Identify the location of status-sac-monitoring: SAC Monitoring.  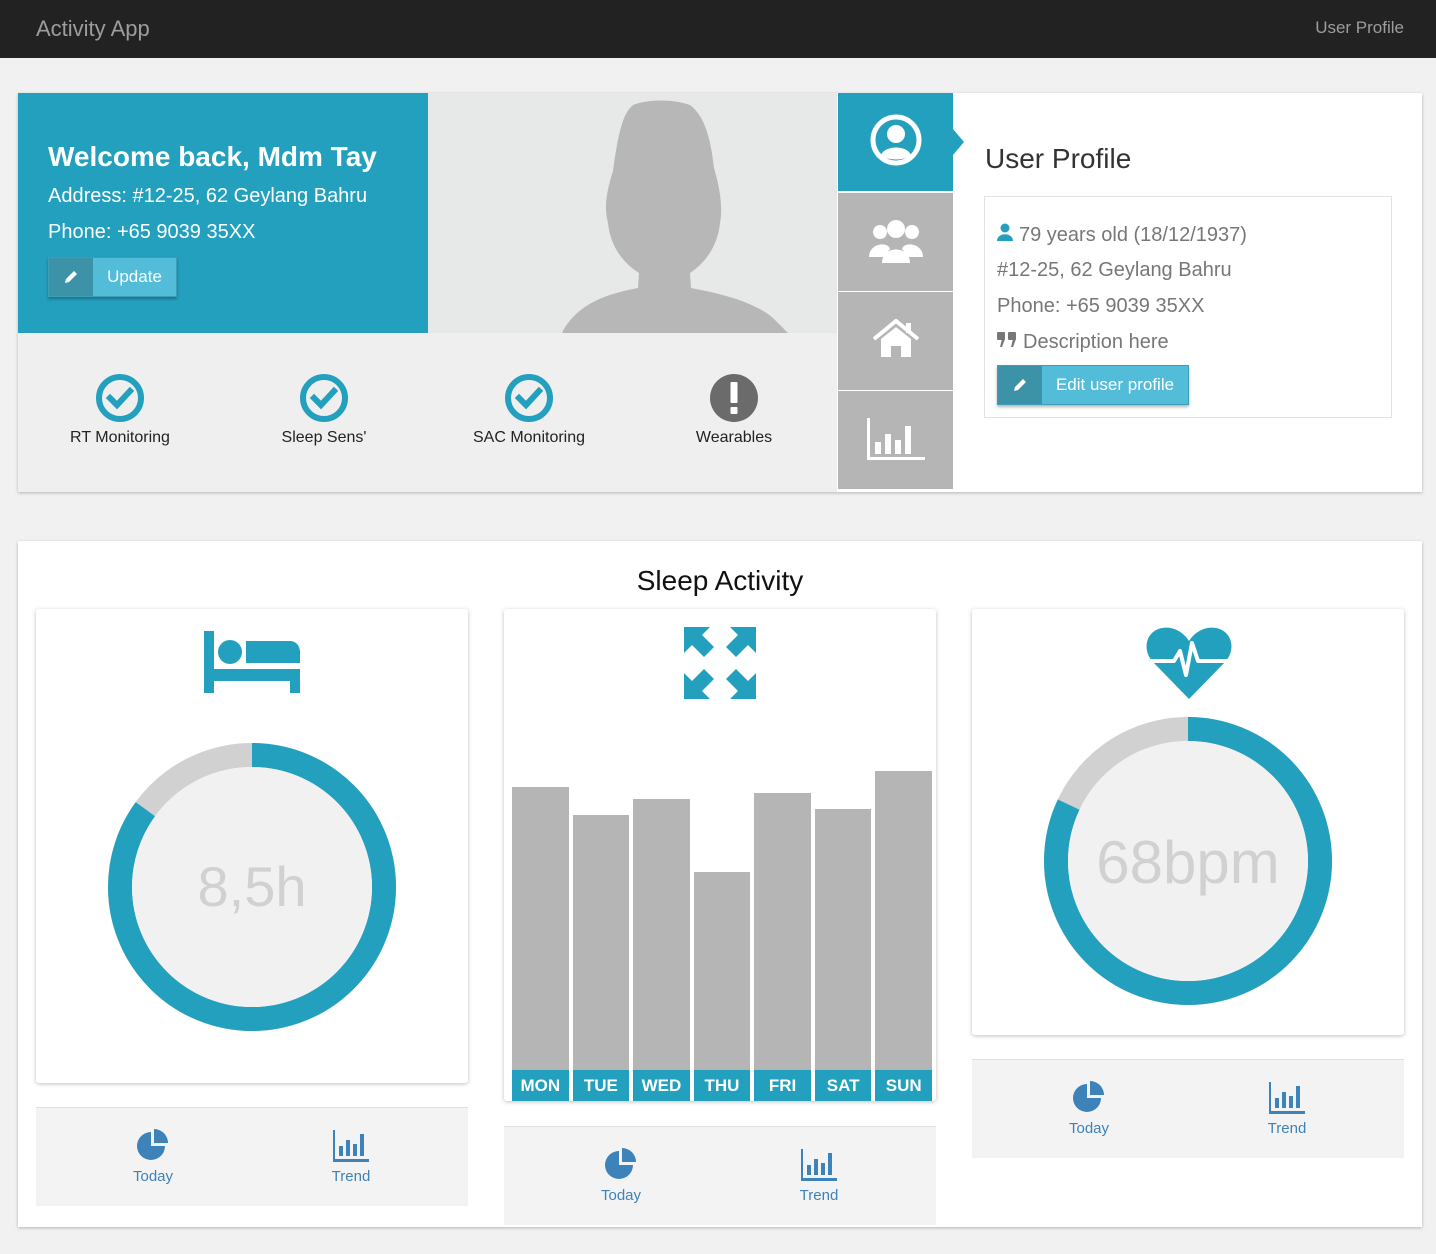
(529, 410).